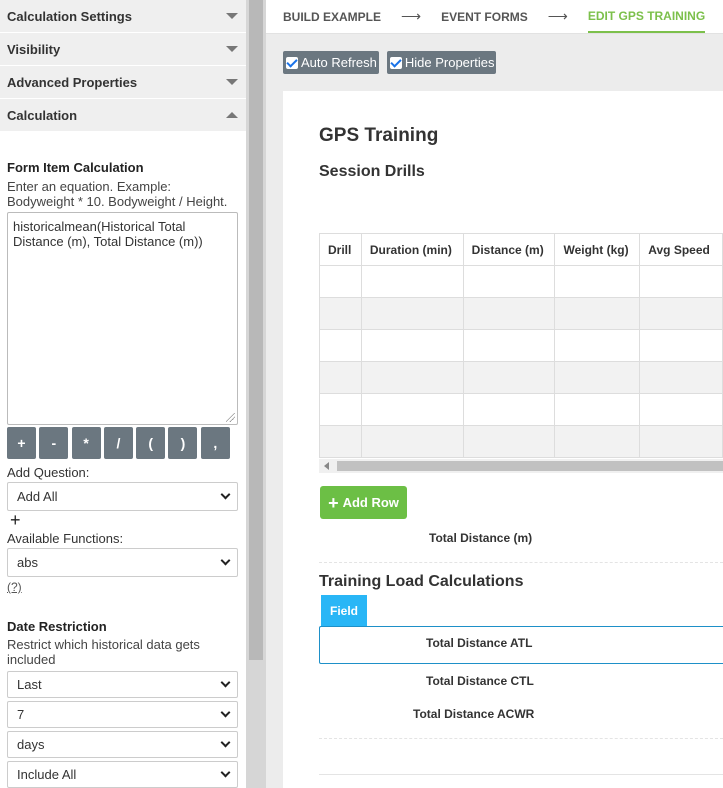  Describe the element at coordinates (479, 643) in the screenshot. I see `atl-label: Total Distance ATL` at that location.